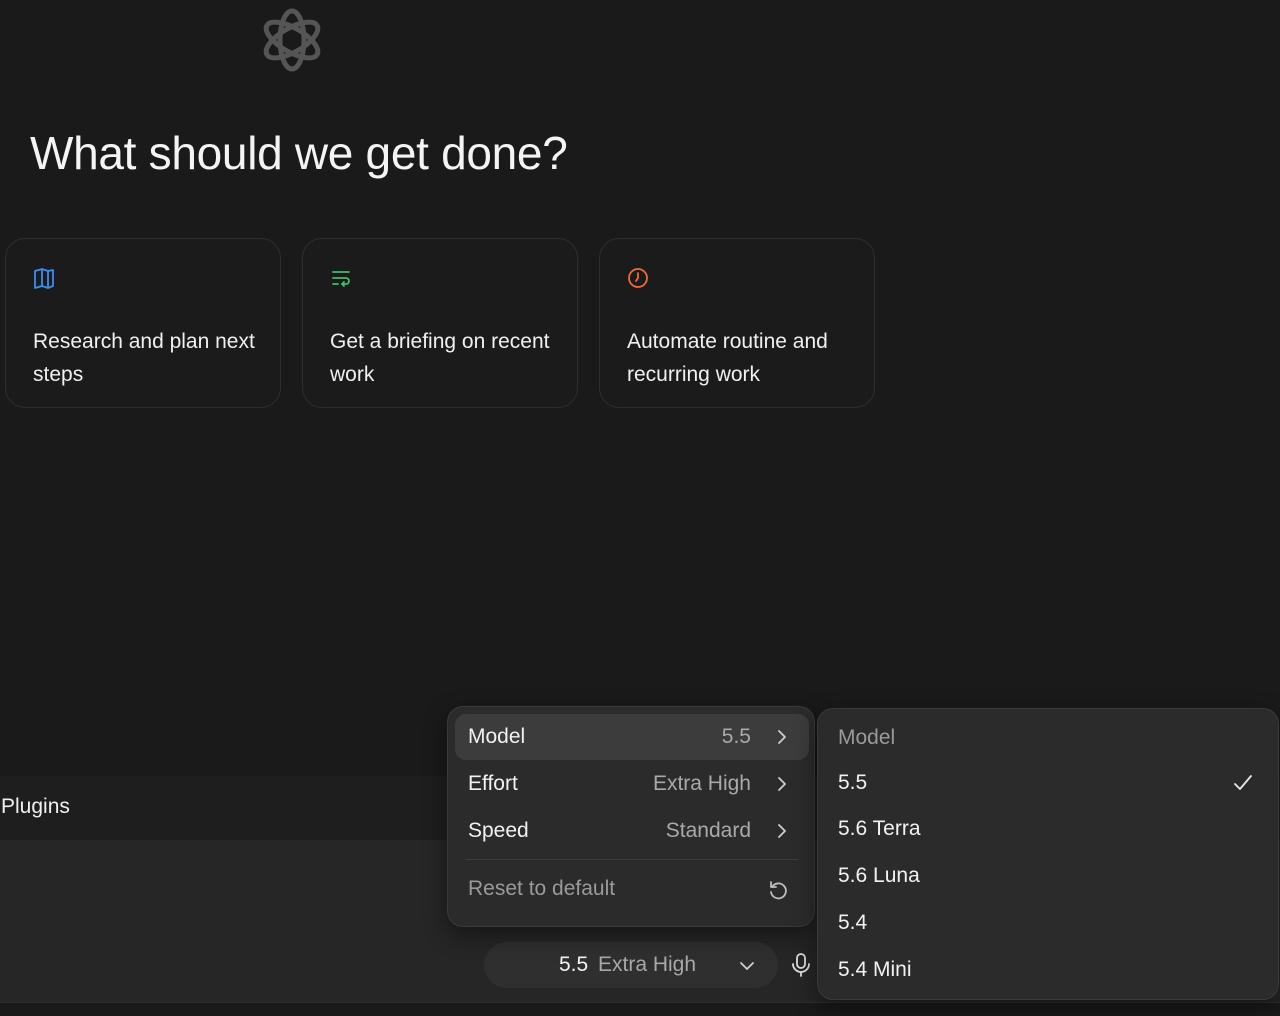  Describe the element at coordinates (632, 737) in the screenshot. I see `menu-item-model: Model 5.5` at that location.